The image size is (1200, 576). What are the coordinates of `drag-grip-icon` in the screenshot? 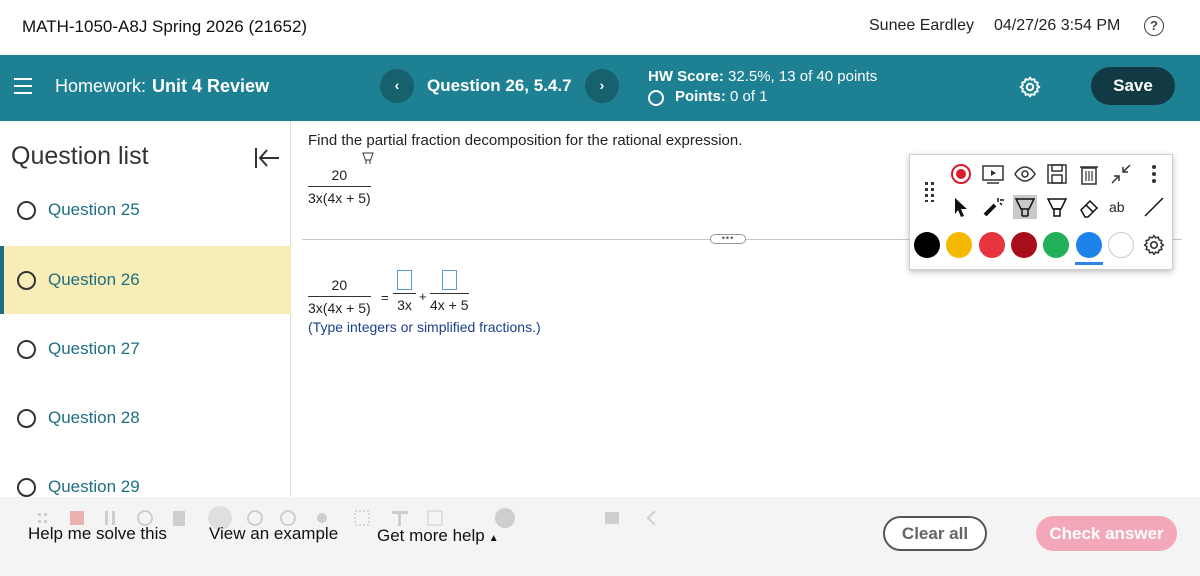 It's located at (930, 192).